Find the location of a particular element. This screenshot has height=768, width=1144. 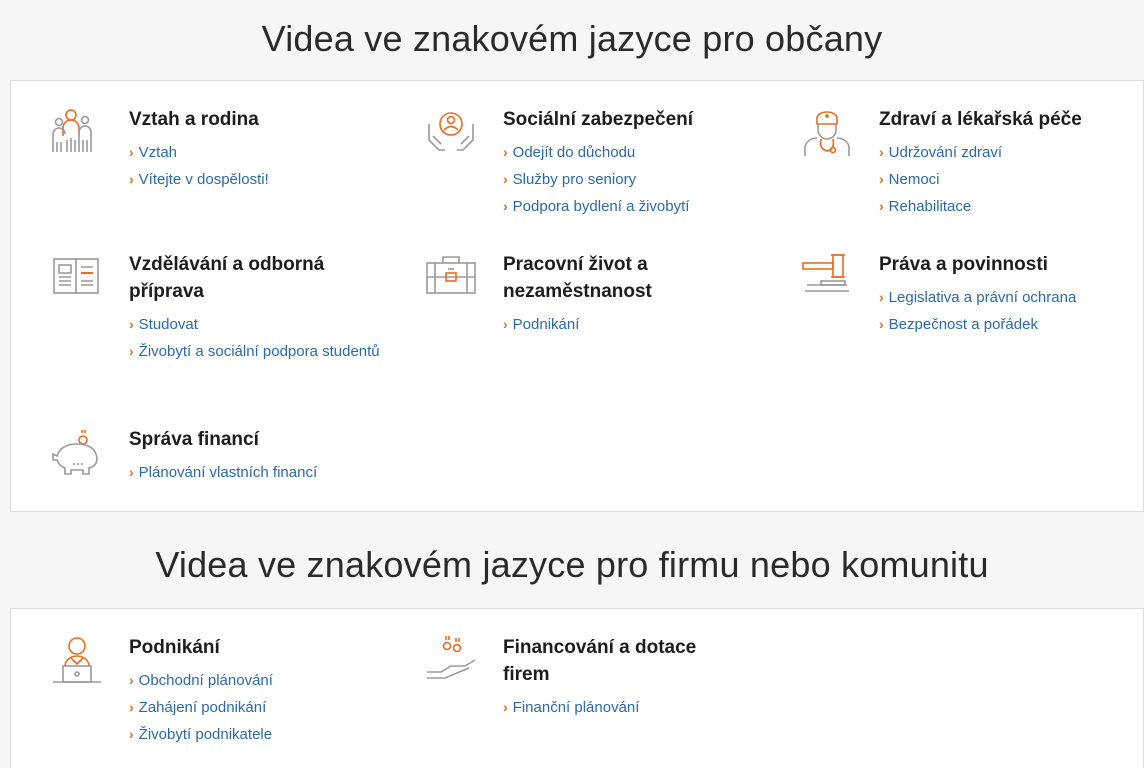

link-student-support: › Živobytí a sociální podpora studentů is located at coordinates (259, 351).